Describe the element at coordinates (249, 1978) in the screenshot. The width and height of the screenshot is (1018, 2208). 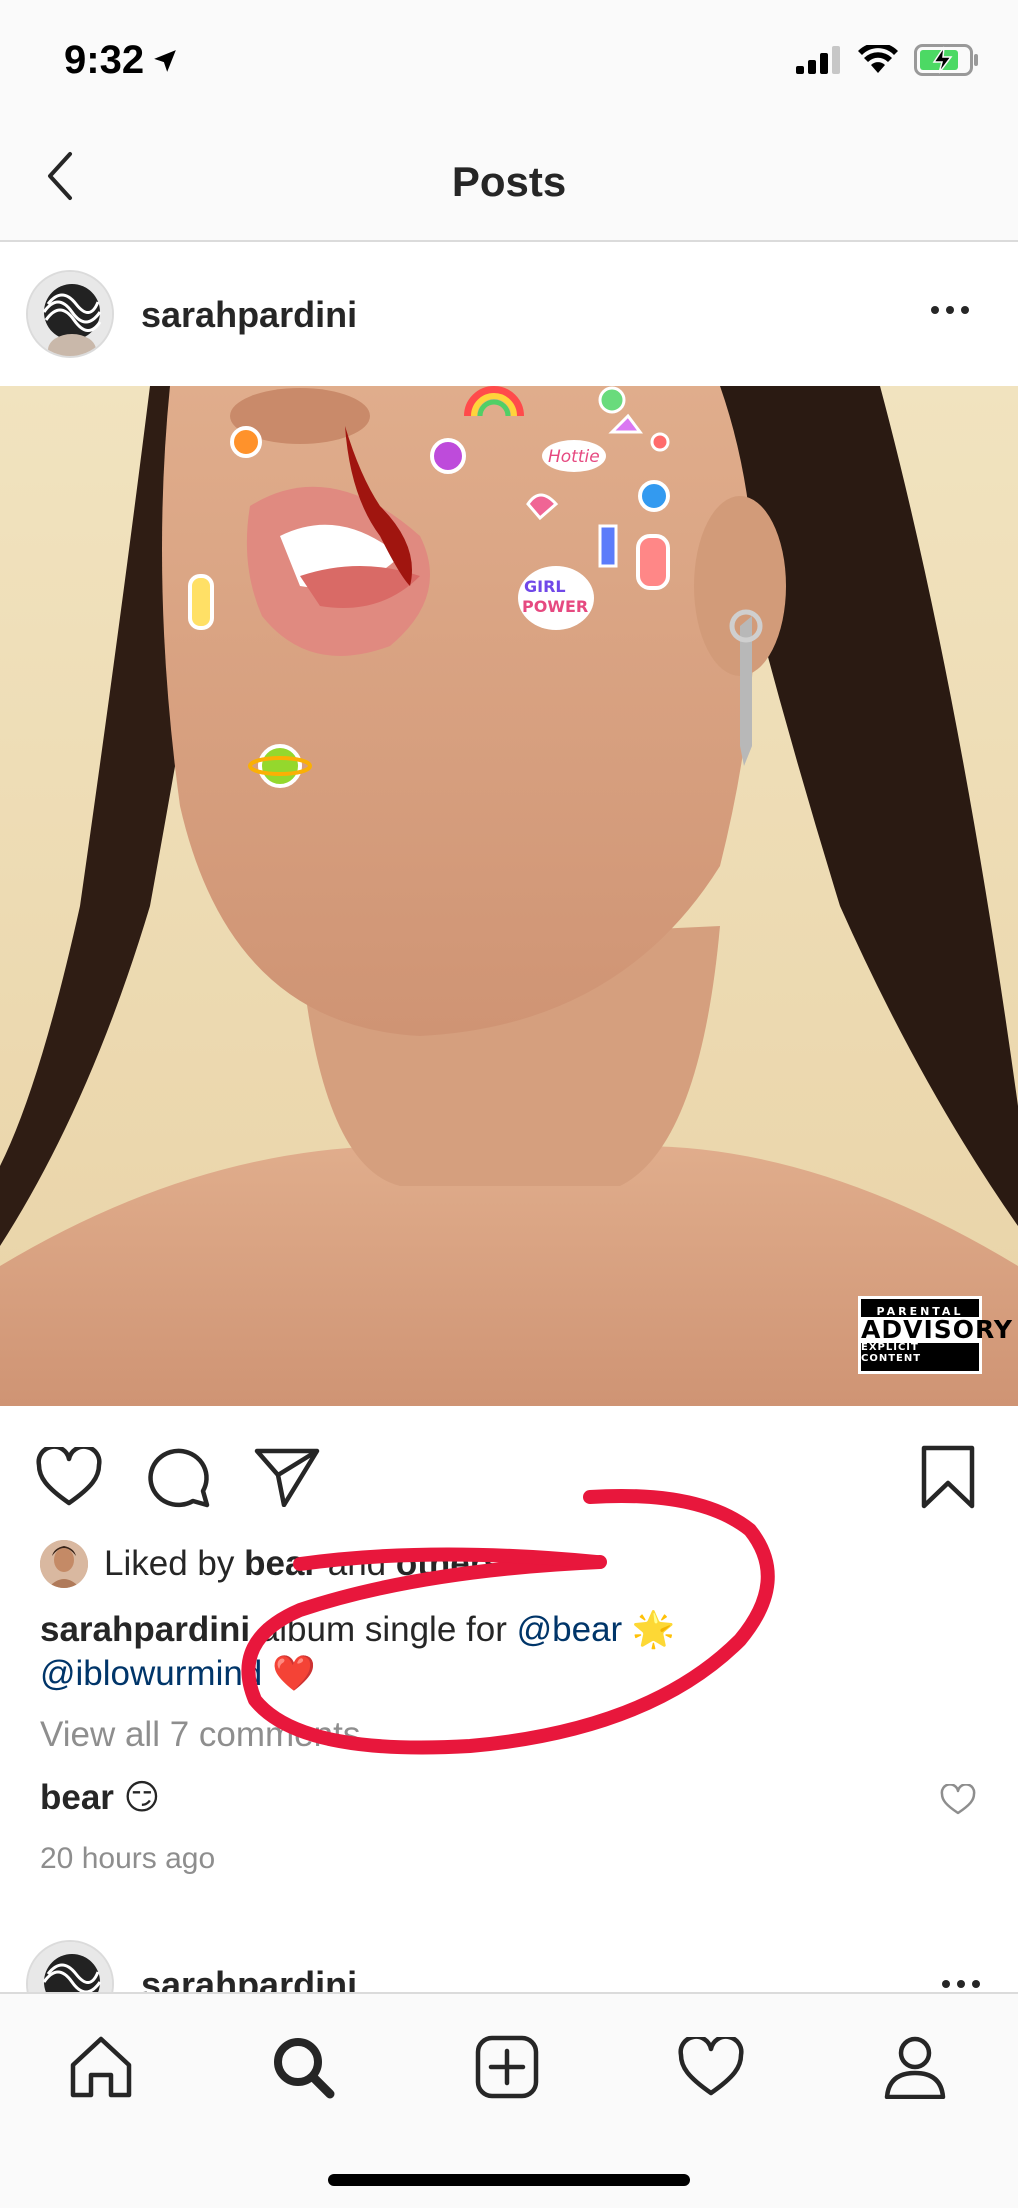
I see `next-post-username: sarahpardini` at that location.